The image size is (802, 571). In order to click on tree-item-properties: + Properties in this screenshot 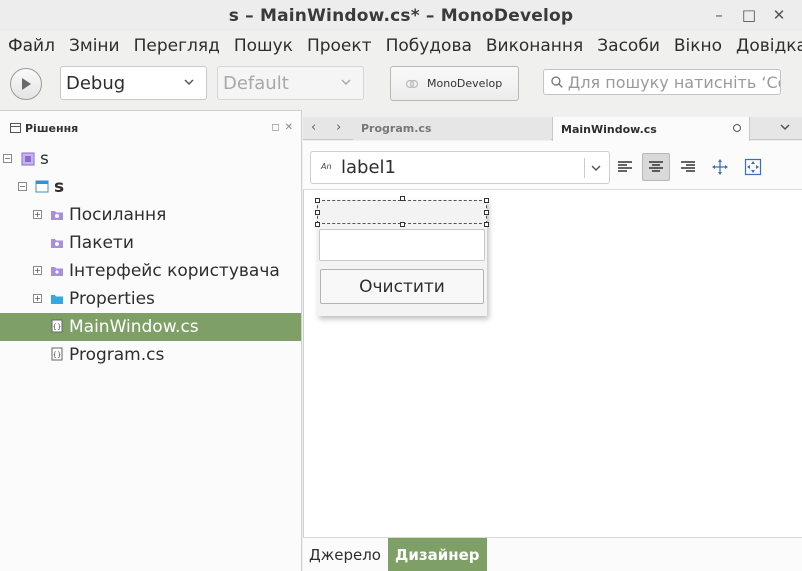, I will do `click(150, 299)`.